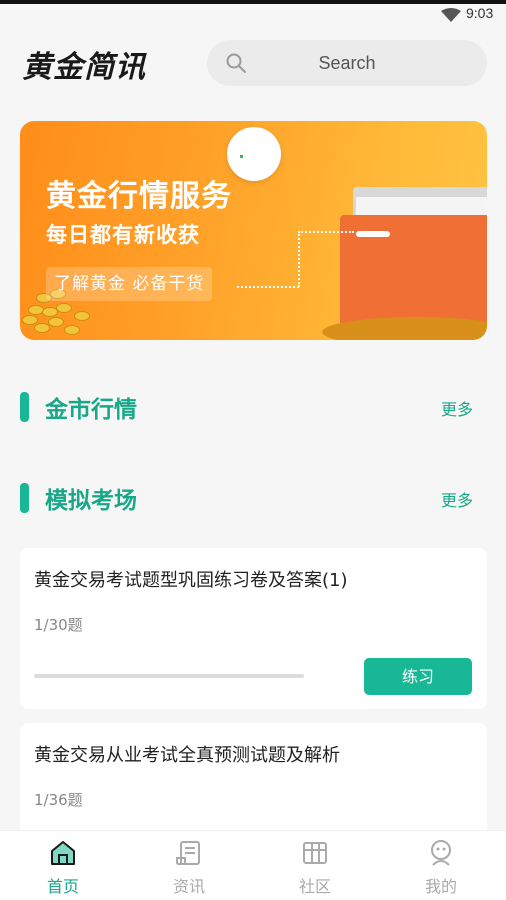  I want to click on banner-subtitle: 每日都有新收获, so click(123, 235).